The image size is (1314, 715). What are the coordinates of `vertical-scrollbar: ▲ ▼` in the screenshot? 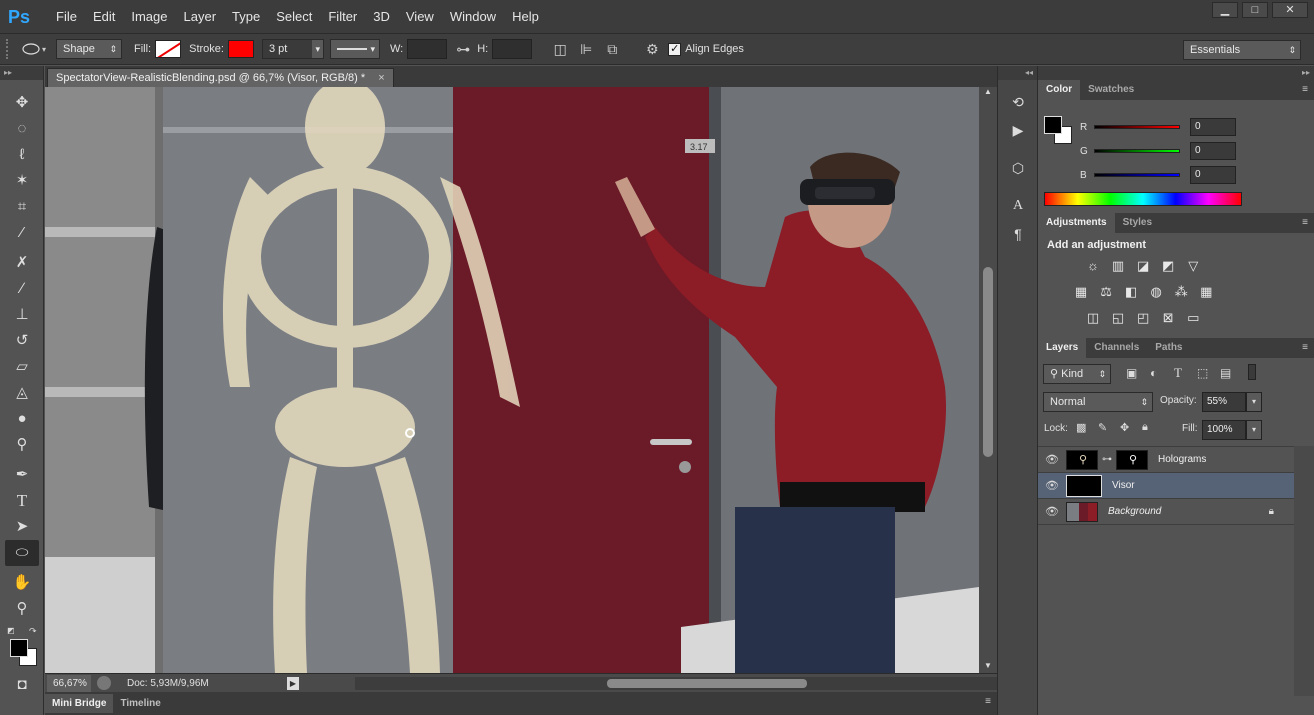 It's located at (988, 380).